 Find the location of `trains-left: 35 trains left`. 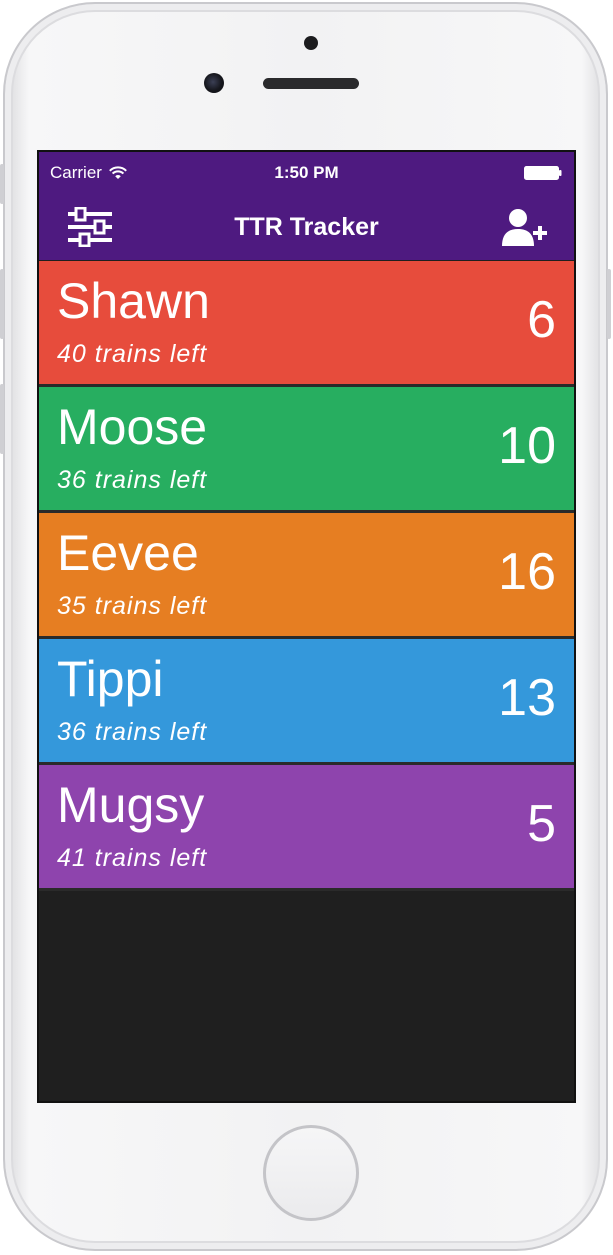

trains-left: 35 trains left is located at coordinates (132, 606).